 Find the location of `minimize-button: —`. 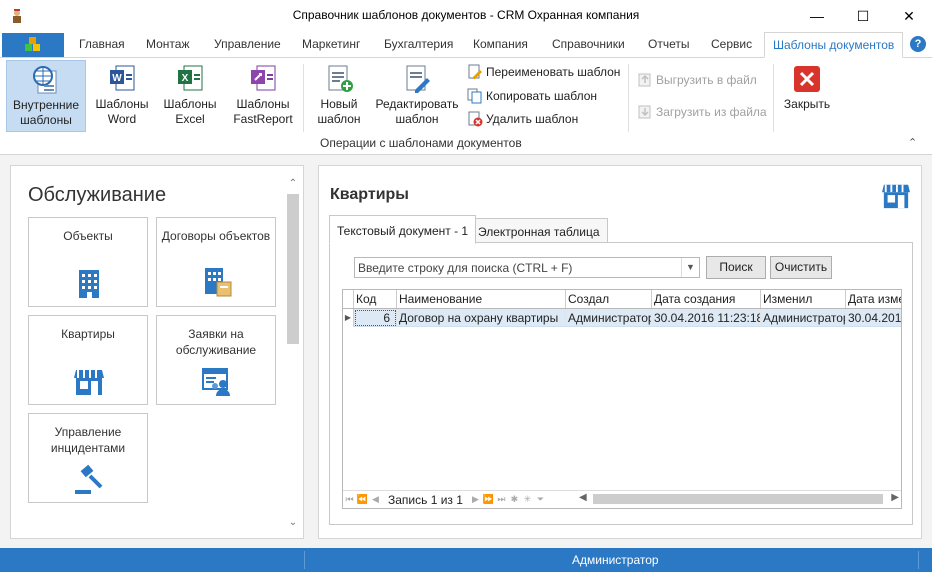

minimize-button: — is located at coordinates (817, 16).